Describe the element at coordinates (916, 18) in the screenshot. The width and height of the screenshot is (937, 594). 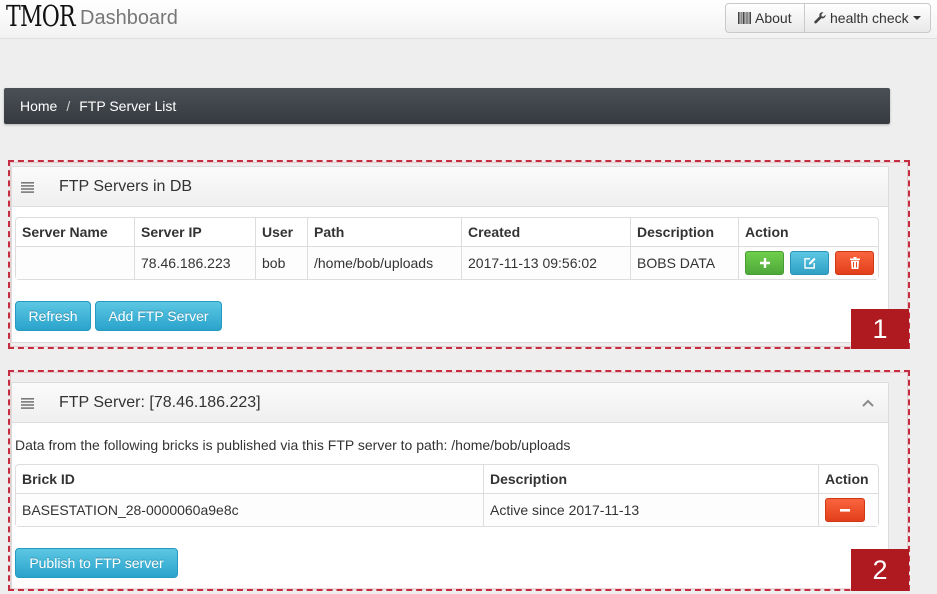
I see `caret-down-icon` at that location.